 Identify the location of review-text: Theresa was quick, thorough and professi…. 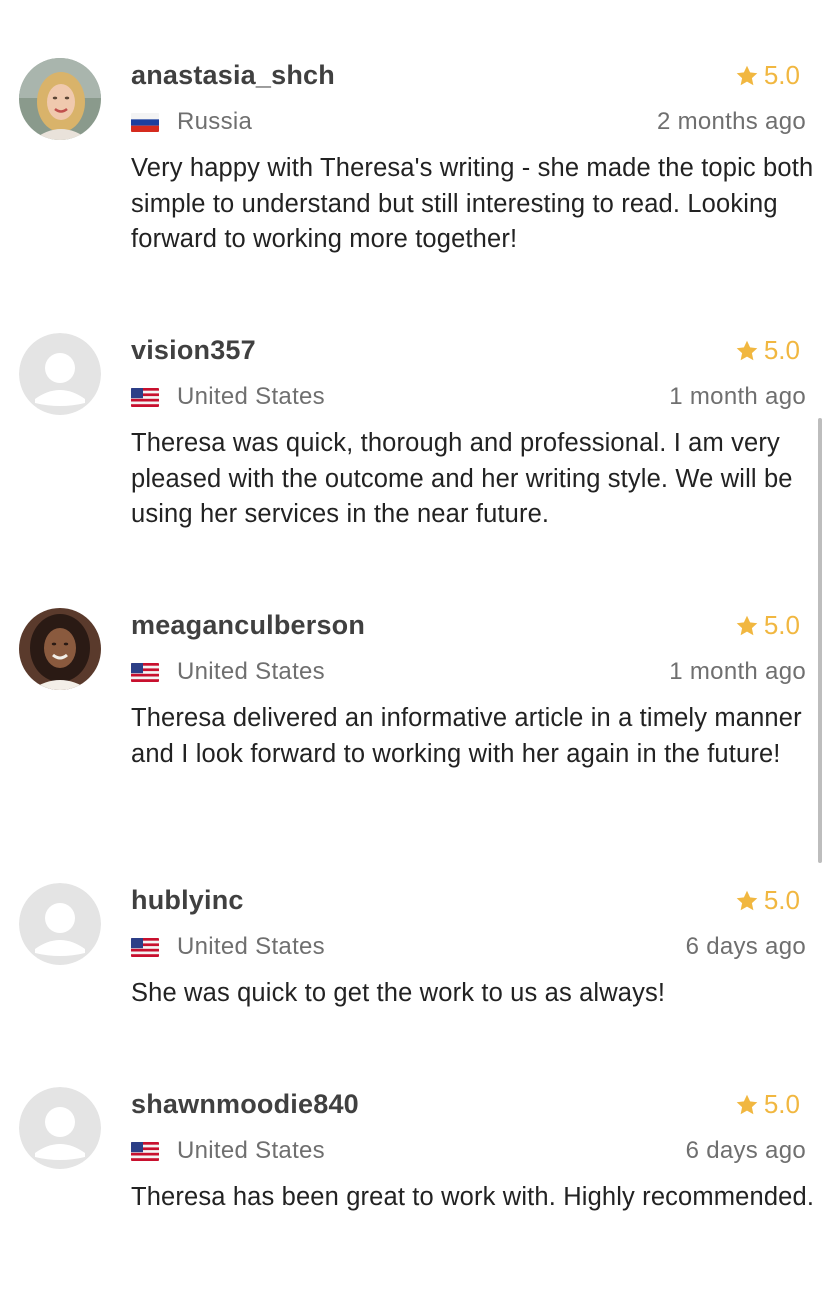
(462, 478).